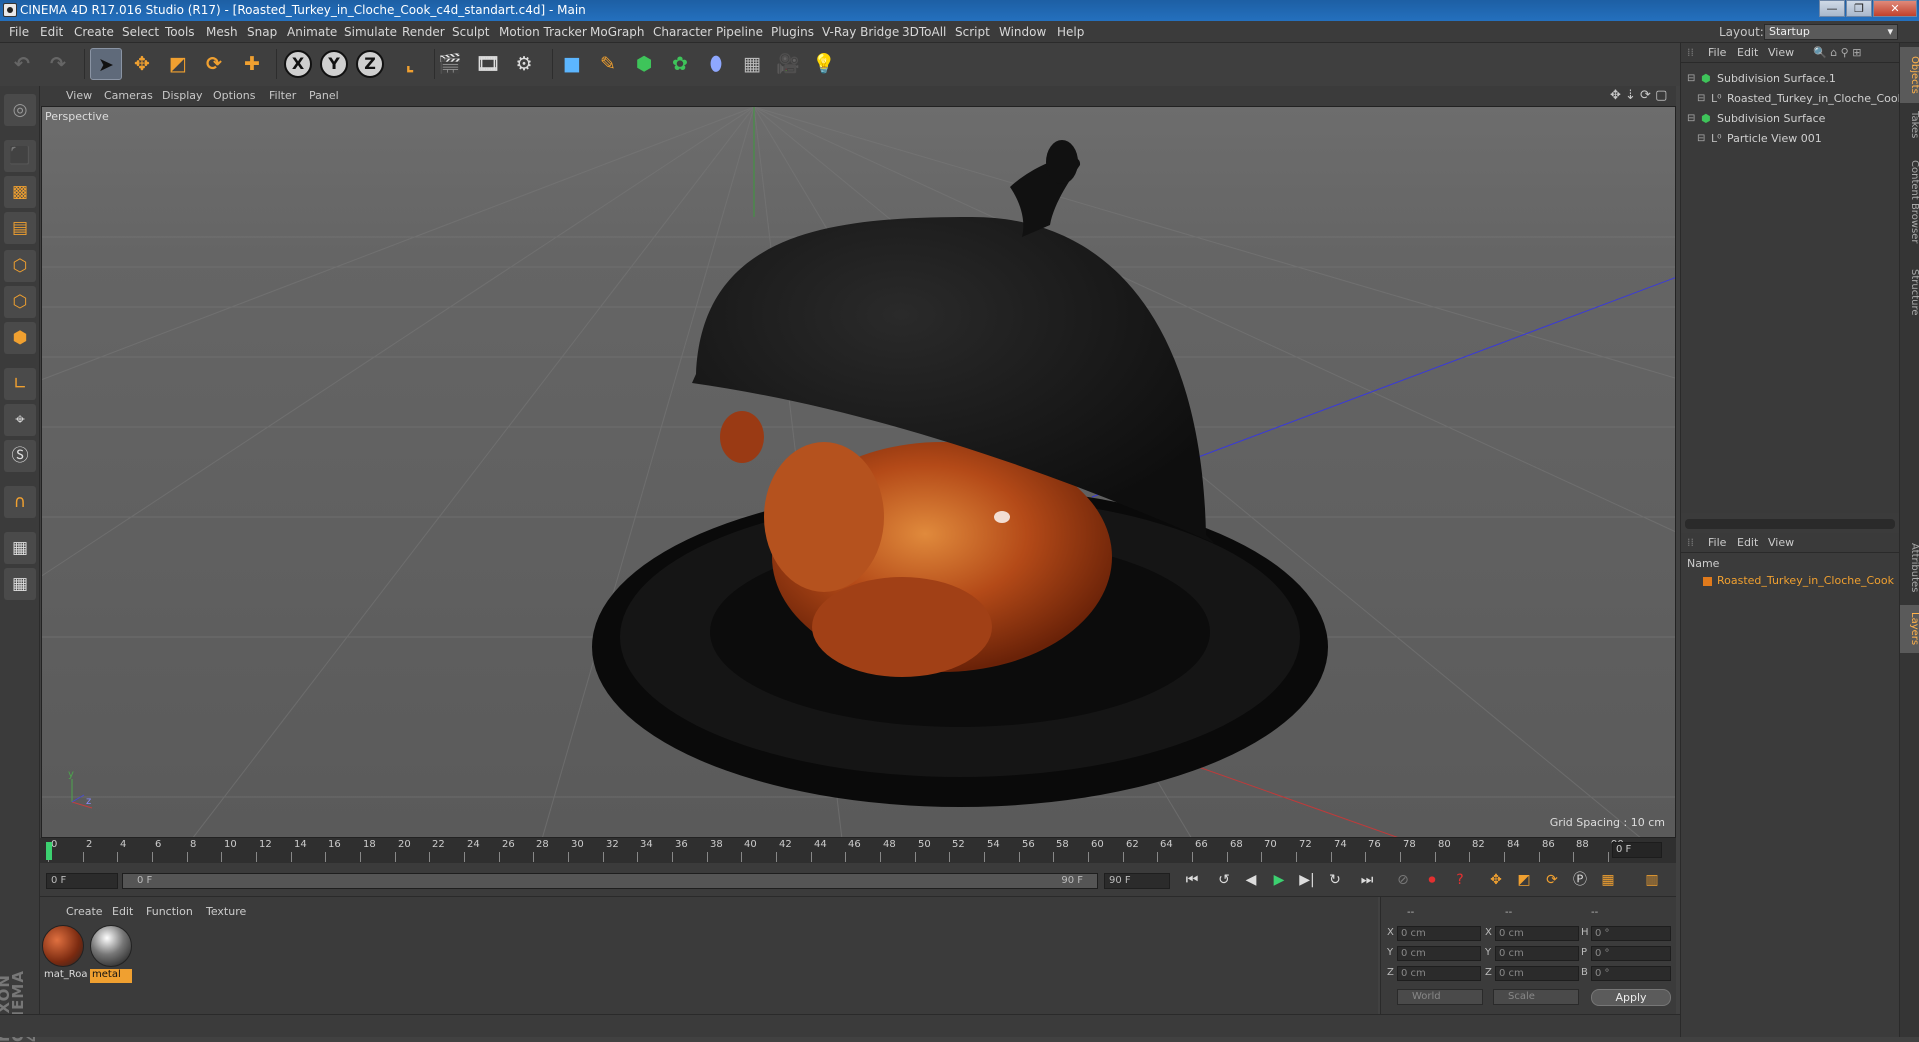  Describe the element at coordinates (1831, 32) in the screenshot. I see `layout-select: Startup ▾` at that location.